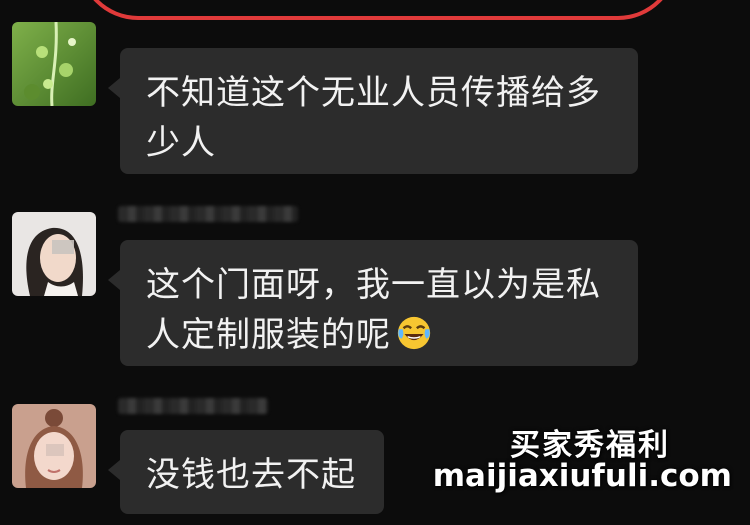 This screenshot has width=750, height=525. I want to click on nature-plant-avatar-icon, so click(54, 64).